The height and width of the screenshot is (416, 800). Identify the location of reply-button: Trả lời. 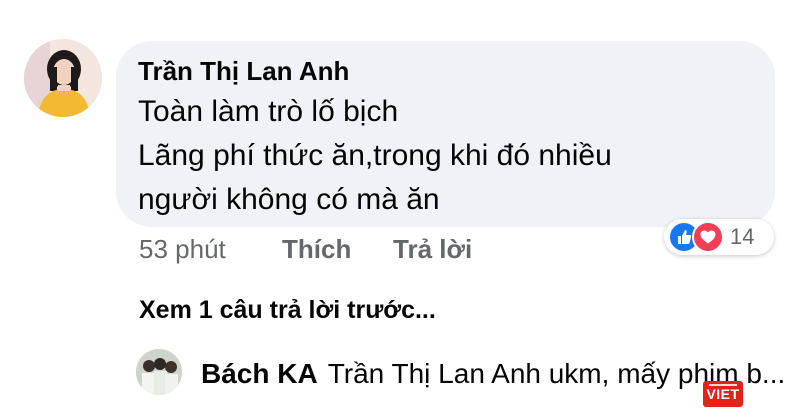
(432, 249).